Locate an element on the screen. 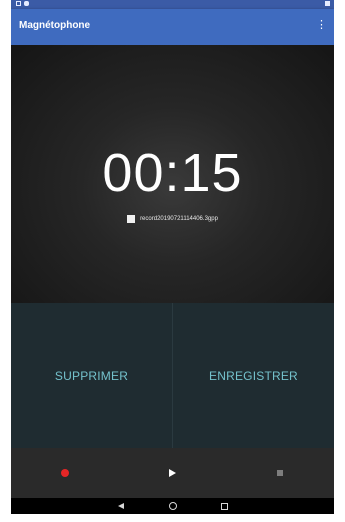  status-bar-right is located at coordinates (327, 3).